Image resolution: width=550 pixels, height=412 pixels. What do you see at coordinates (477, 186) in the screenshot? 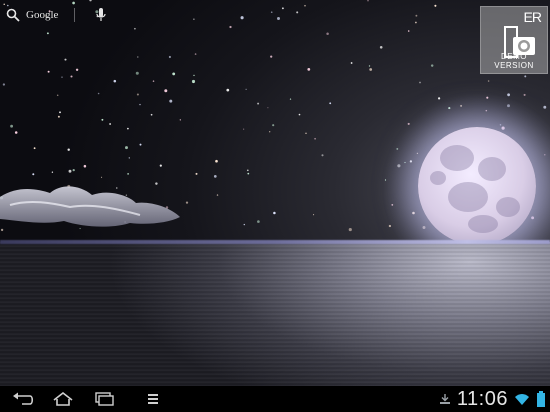
I see `moon` at bounding box center [477, 186].